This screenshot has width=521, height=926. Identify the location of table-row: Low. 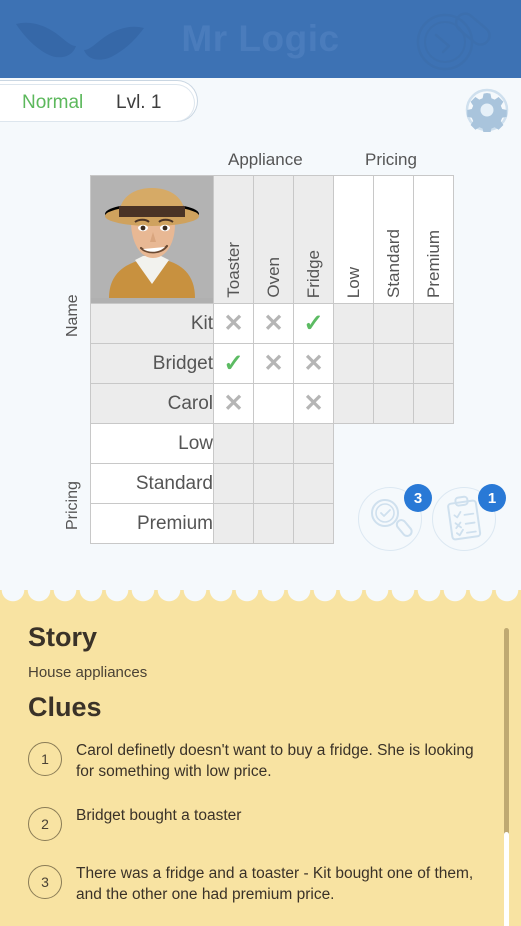
(272, 443).